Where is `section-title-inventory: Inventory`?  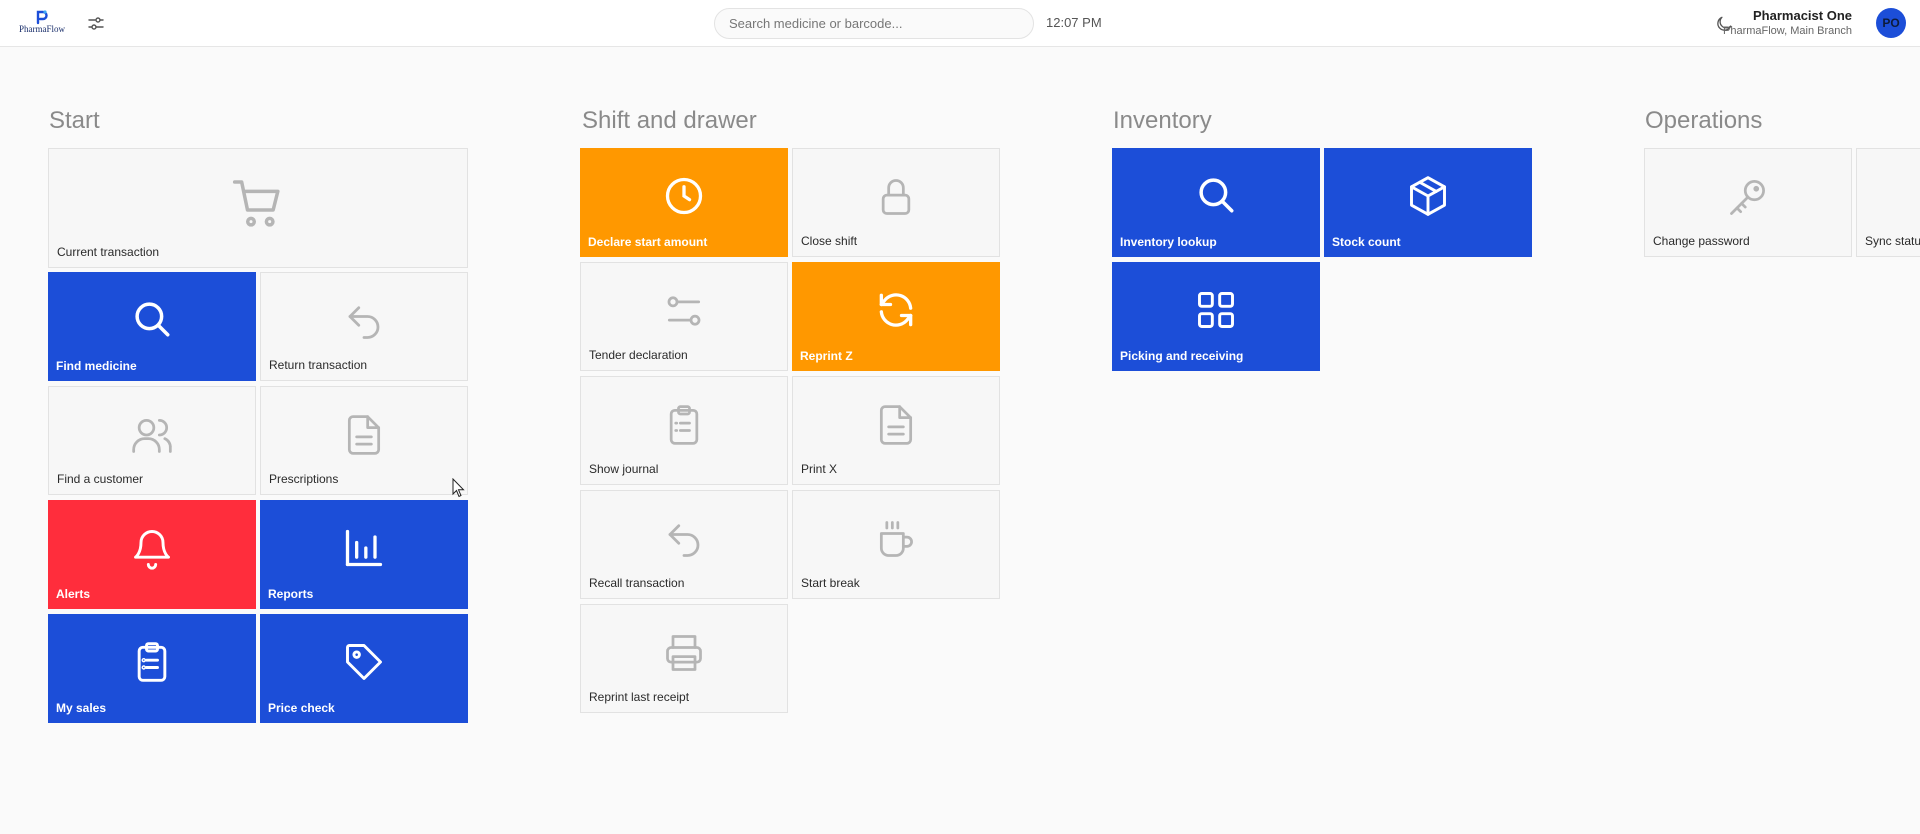 section-title-inventory: Inventory is located at coordinates (1162, 120).